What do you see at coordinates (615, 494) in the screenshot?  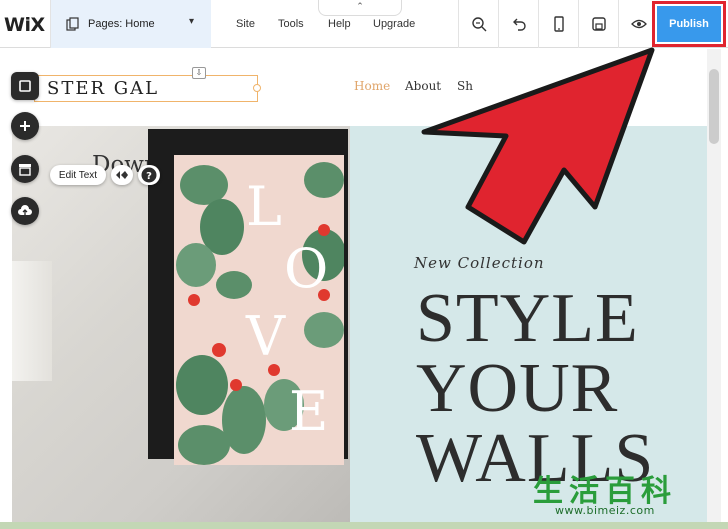 I see `watermark: 生活百科 www.bimeiz.com` at bounding box center [615, 494].